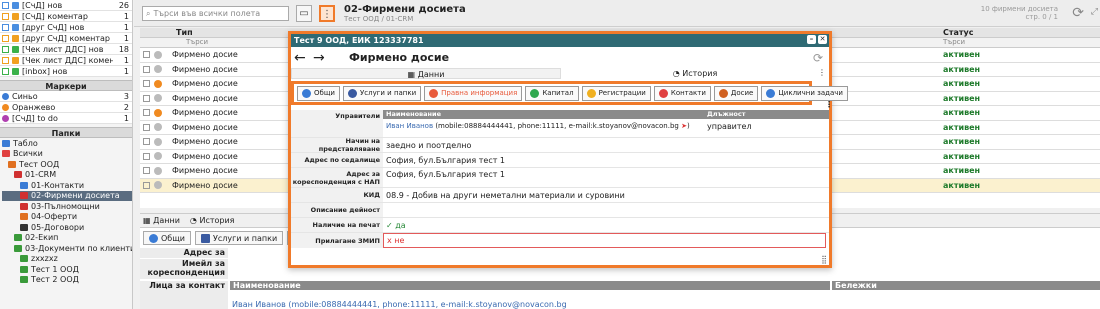  What do you see at coordinates (126, 107) in the screenshot?
I see `marker-count: 2` at bounding box center [126, 107].